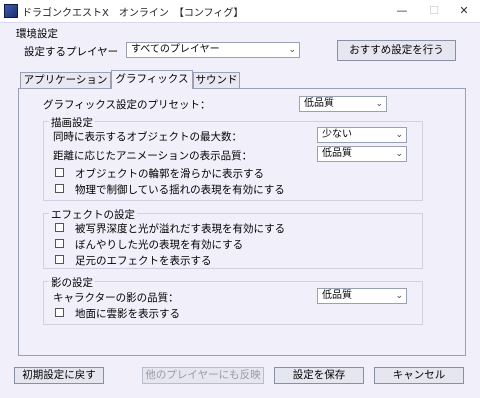  What do you see at coordinates (337, 153) in the screenshot?
I see `anim-quality-select-value: 低品質` at bounding box center [337, 153].